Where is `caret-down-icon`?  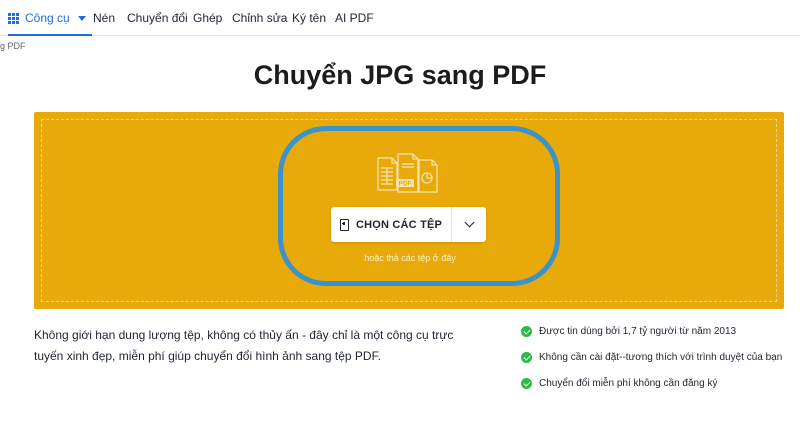
caret-down-icon is located at coordinates (81, 18).